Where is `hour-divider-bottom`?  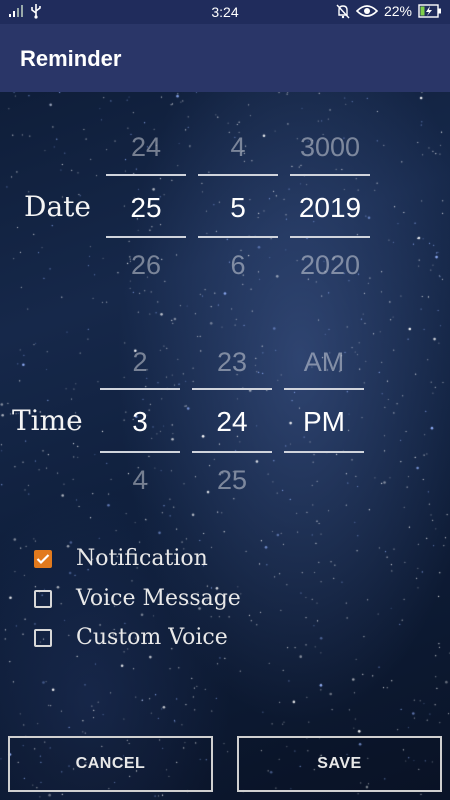
hour-divider-bottom is located at coordinates (140, 452).